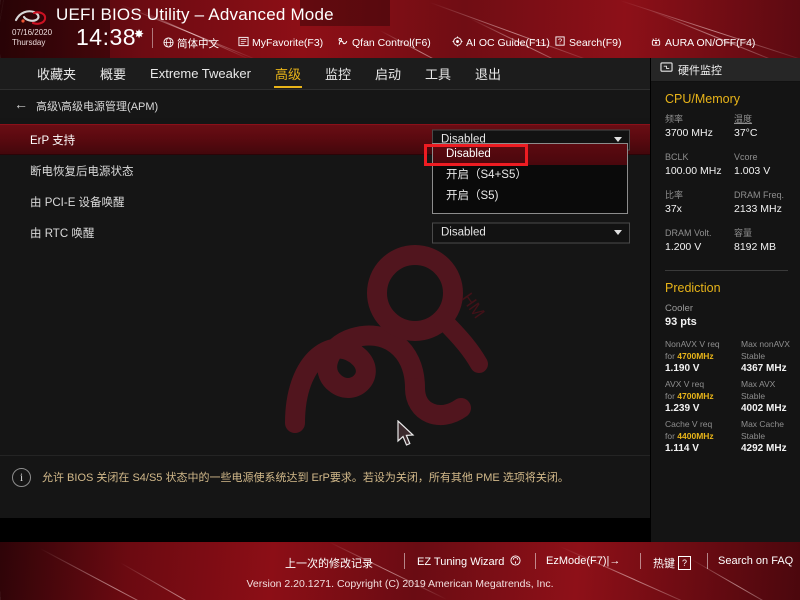 The width and height of the screenshot is (800, 600). What do you see at coordinates (765, 344) in the screenshot?
I see `prediction-key: Max nonAVX` at bounding box center [765, 344].